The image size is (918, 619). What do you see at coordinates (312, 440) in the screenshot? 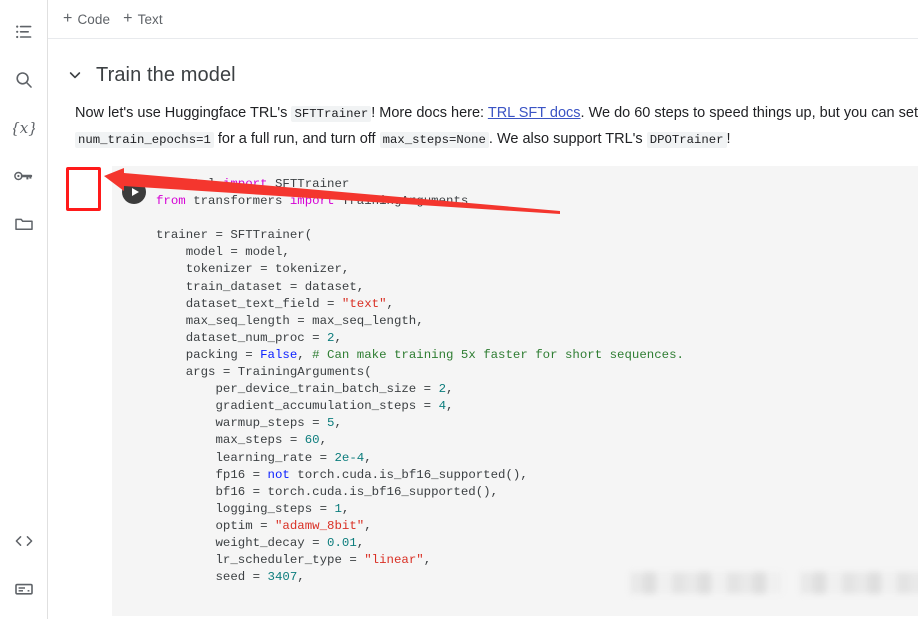
I see `code-token: 60` at bounding box center [312, 440].